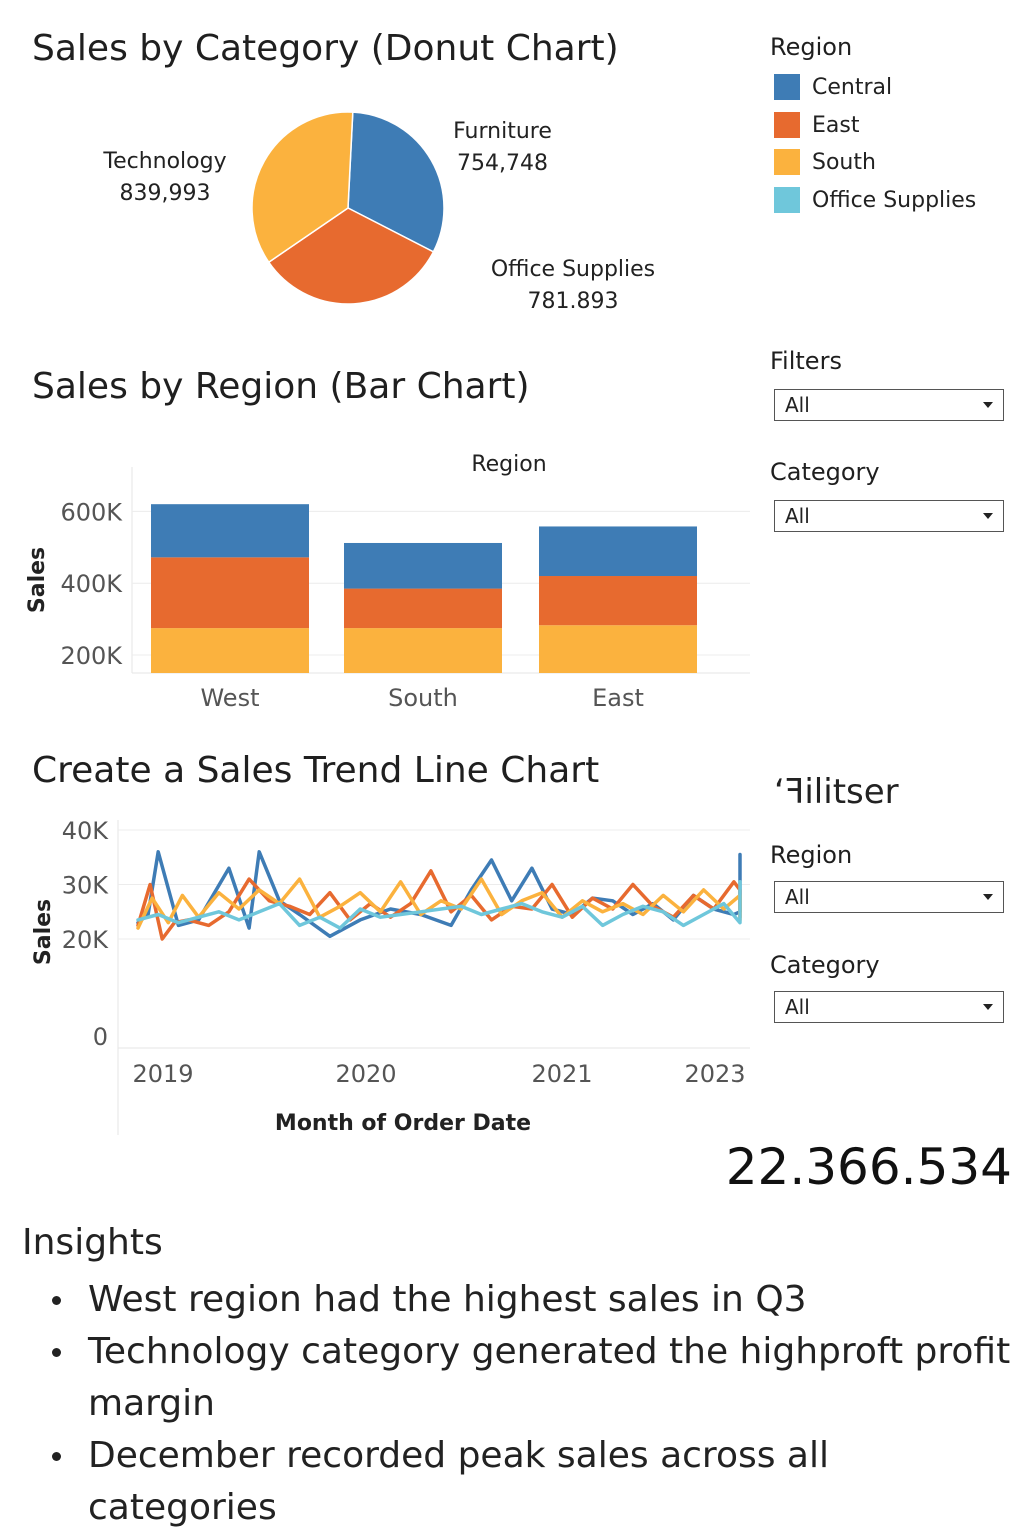 This screenshot has width=1024, height=1536. I want to click on line-x-tick-label: 2020, so click(365, 1074).